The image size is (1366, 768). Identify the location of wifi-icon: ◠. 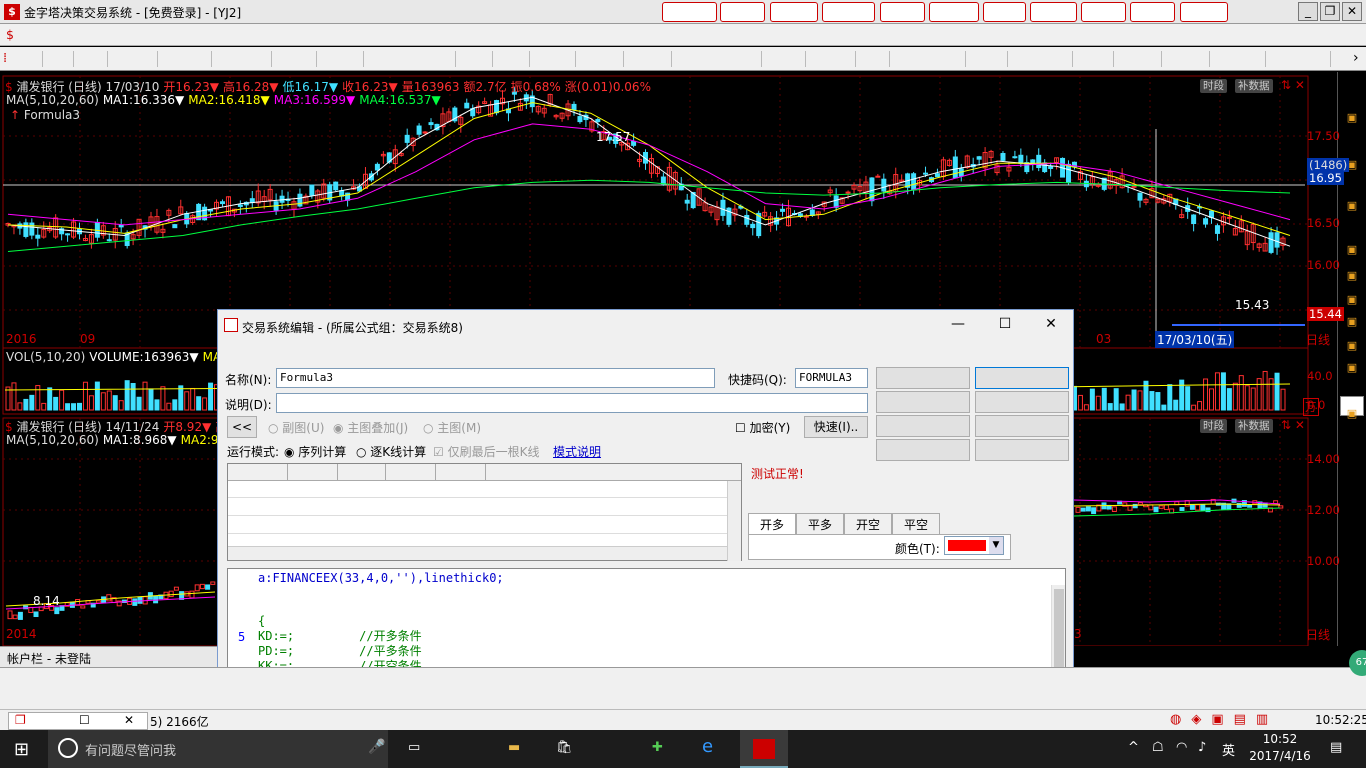
(1181, 747).